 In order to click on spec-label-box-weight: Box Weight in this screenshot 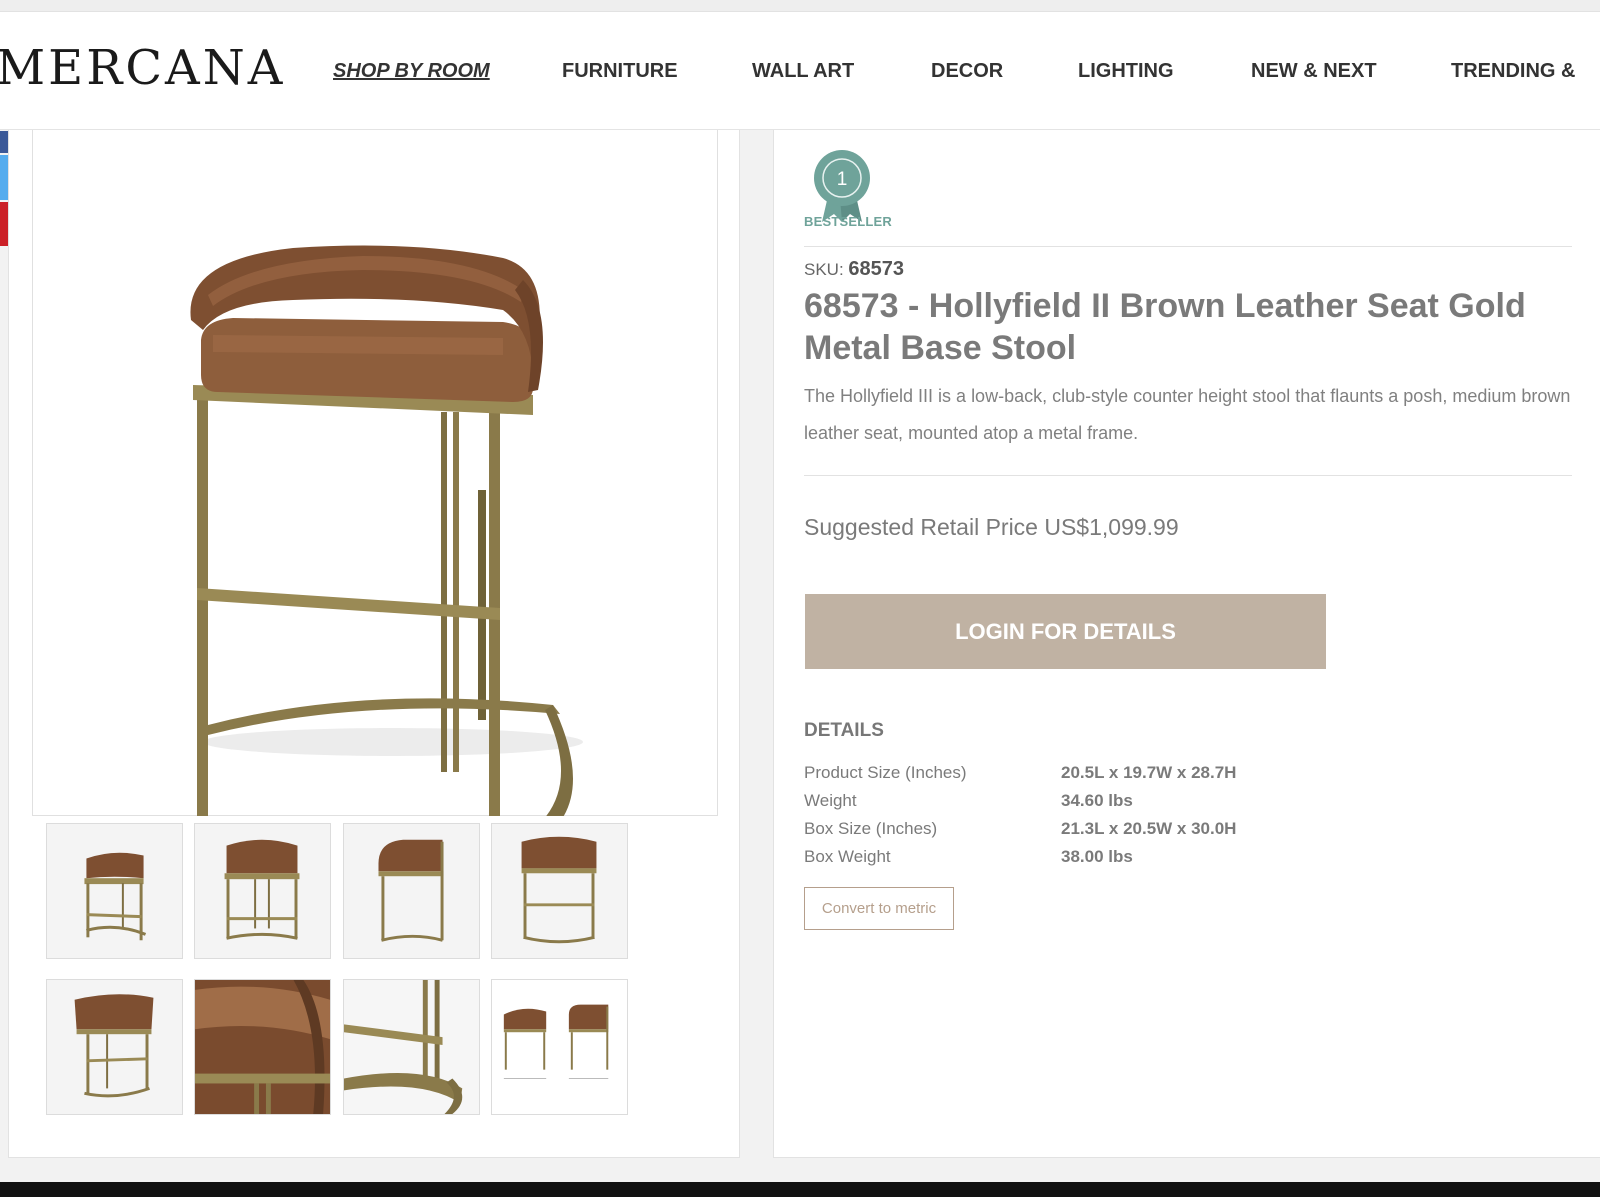, I will do `click(847, 856)`.